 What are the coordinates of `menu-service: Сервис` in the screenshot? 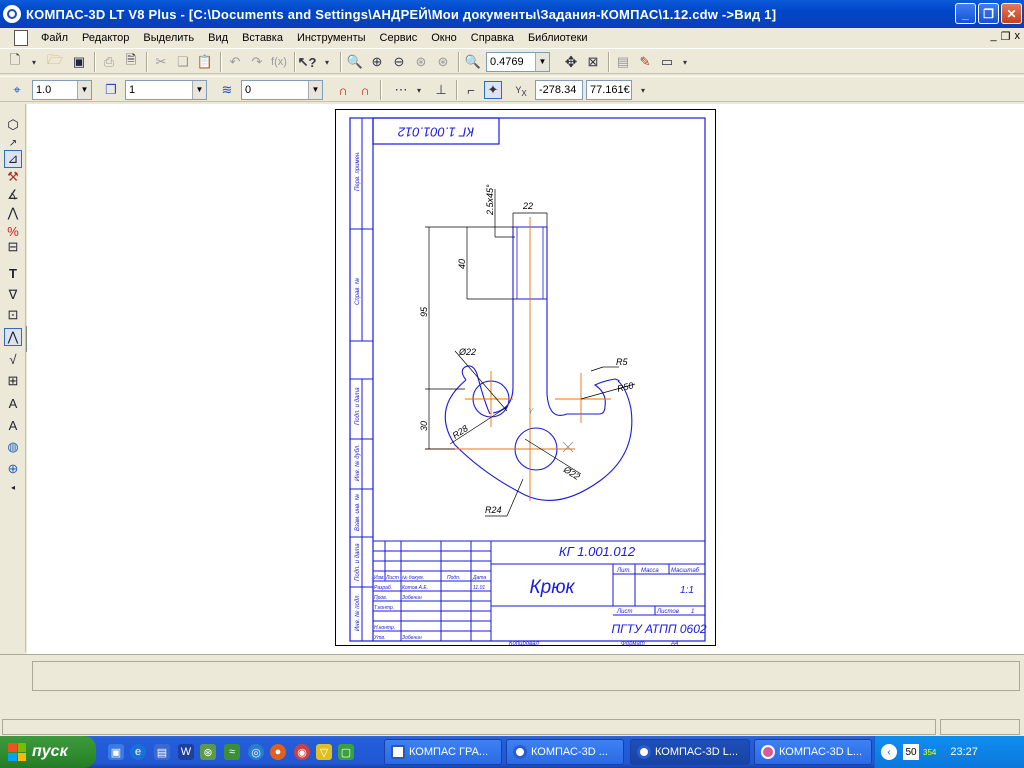 It's located at (399, 38).